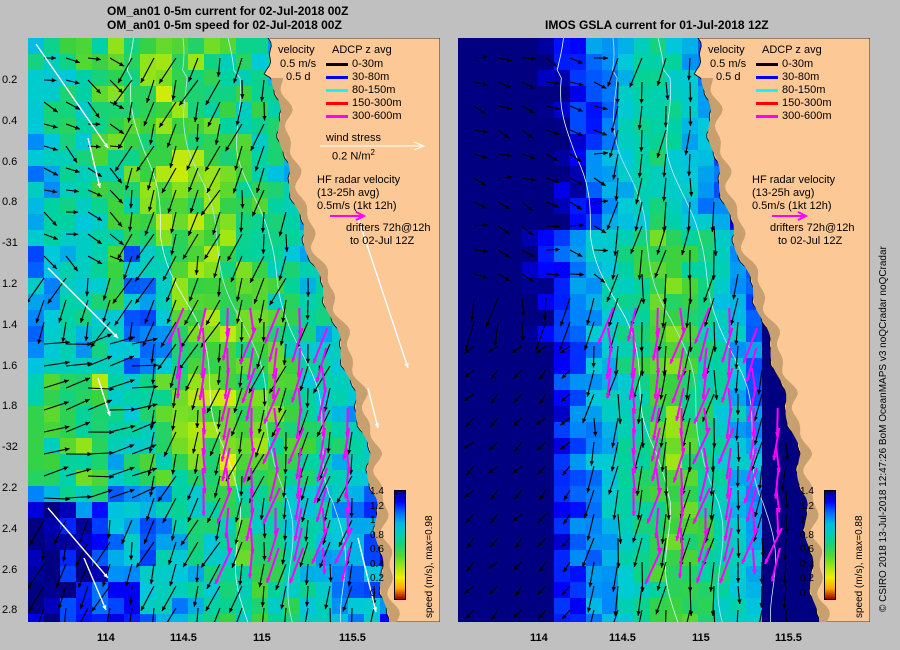  I want to click on colorbar-tick-label: 0, so click(803, 593).